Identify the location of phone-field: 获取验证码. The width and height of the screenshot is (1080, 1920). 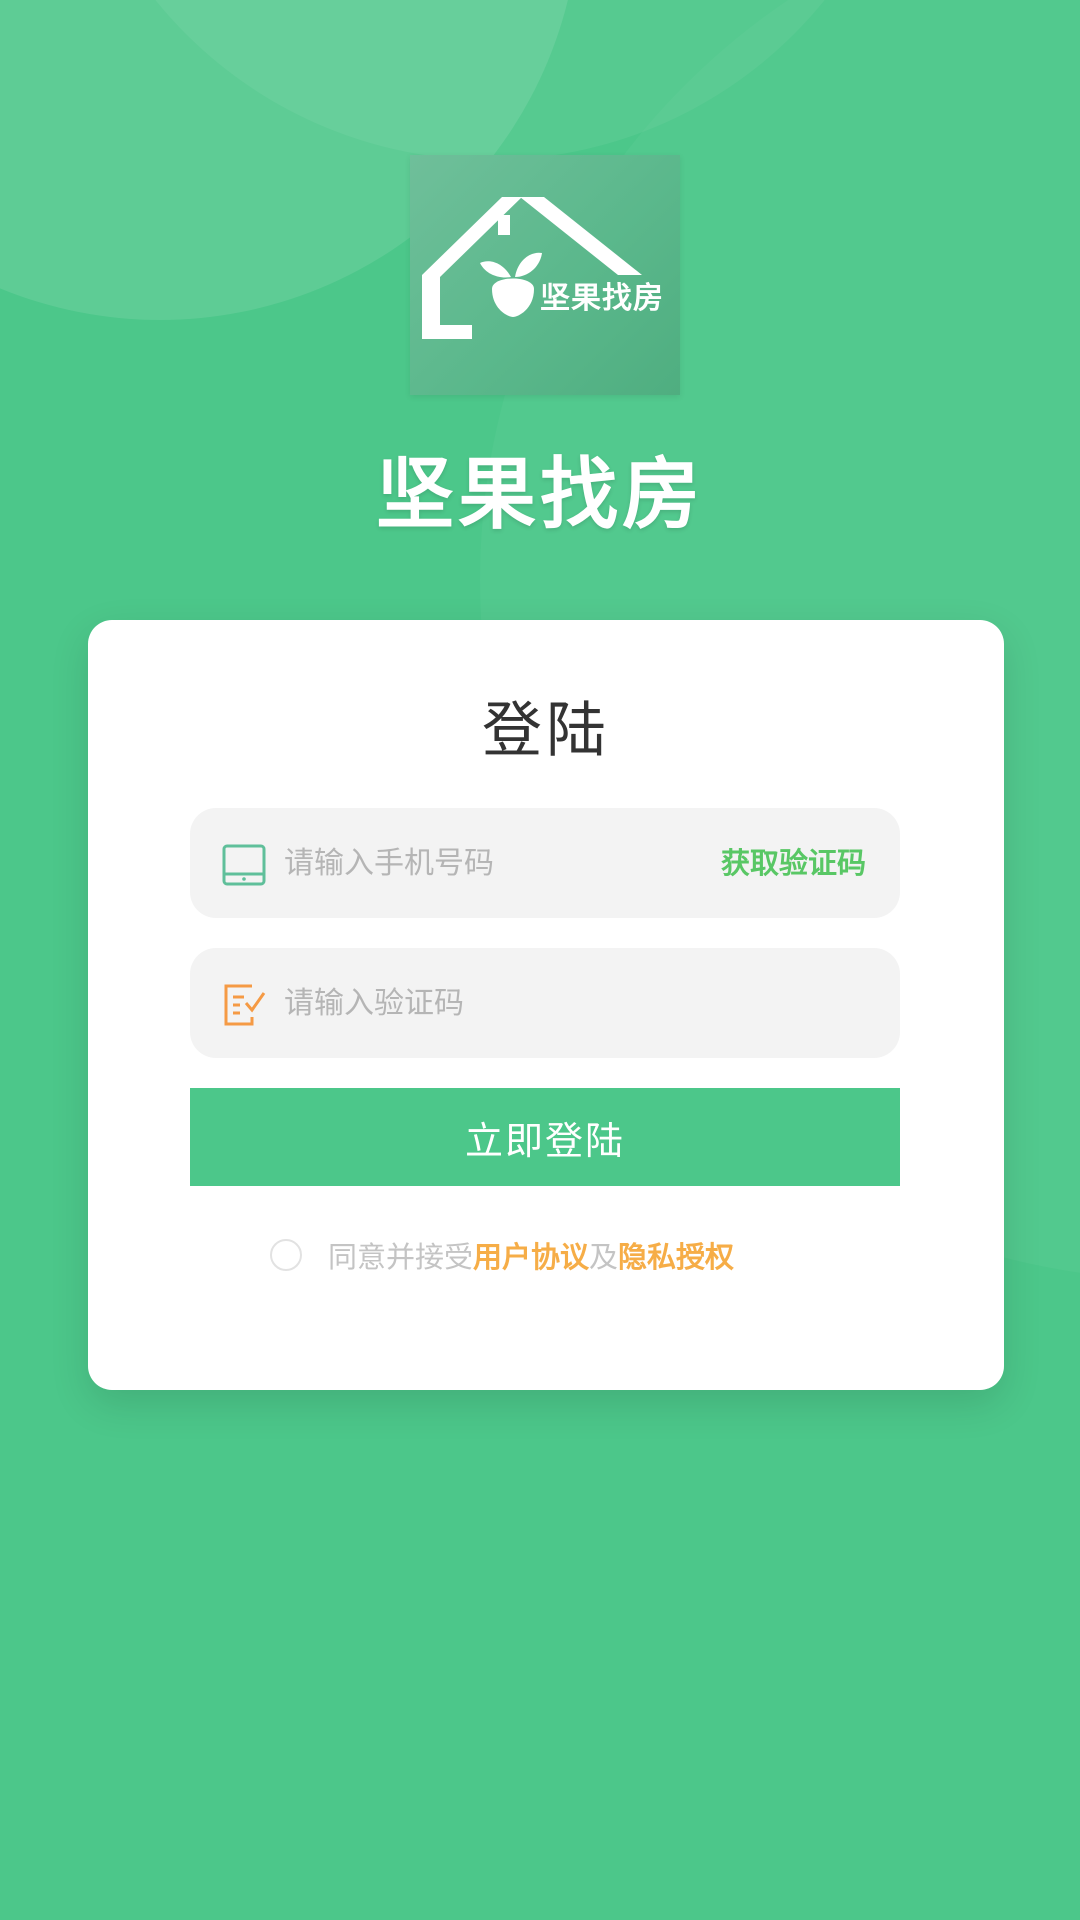
(545, 863).